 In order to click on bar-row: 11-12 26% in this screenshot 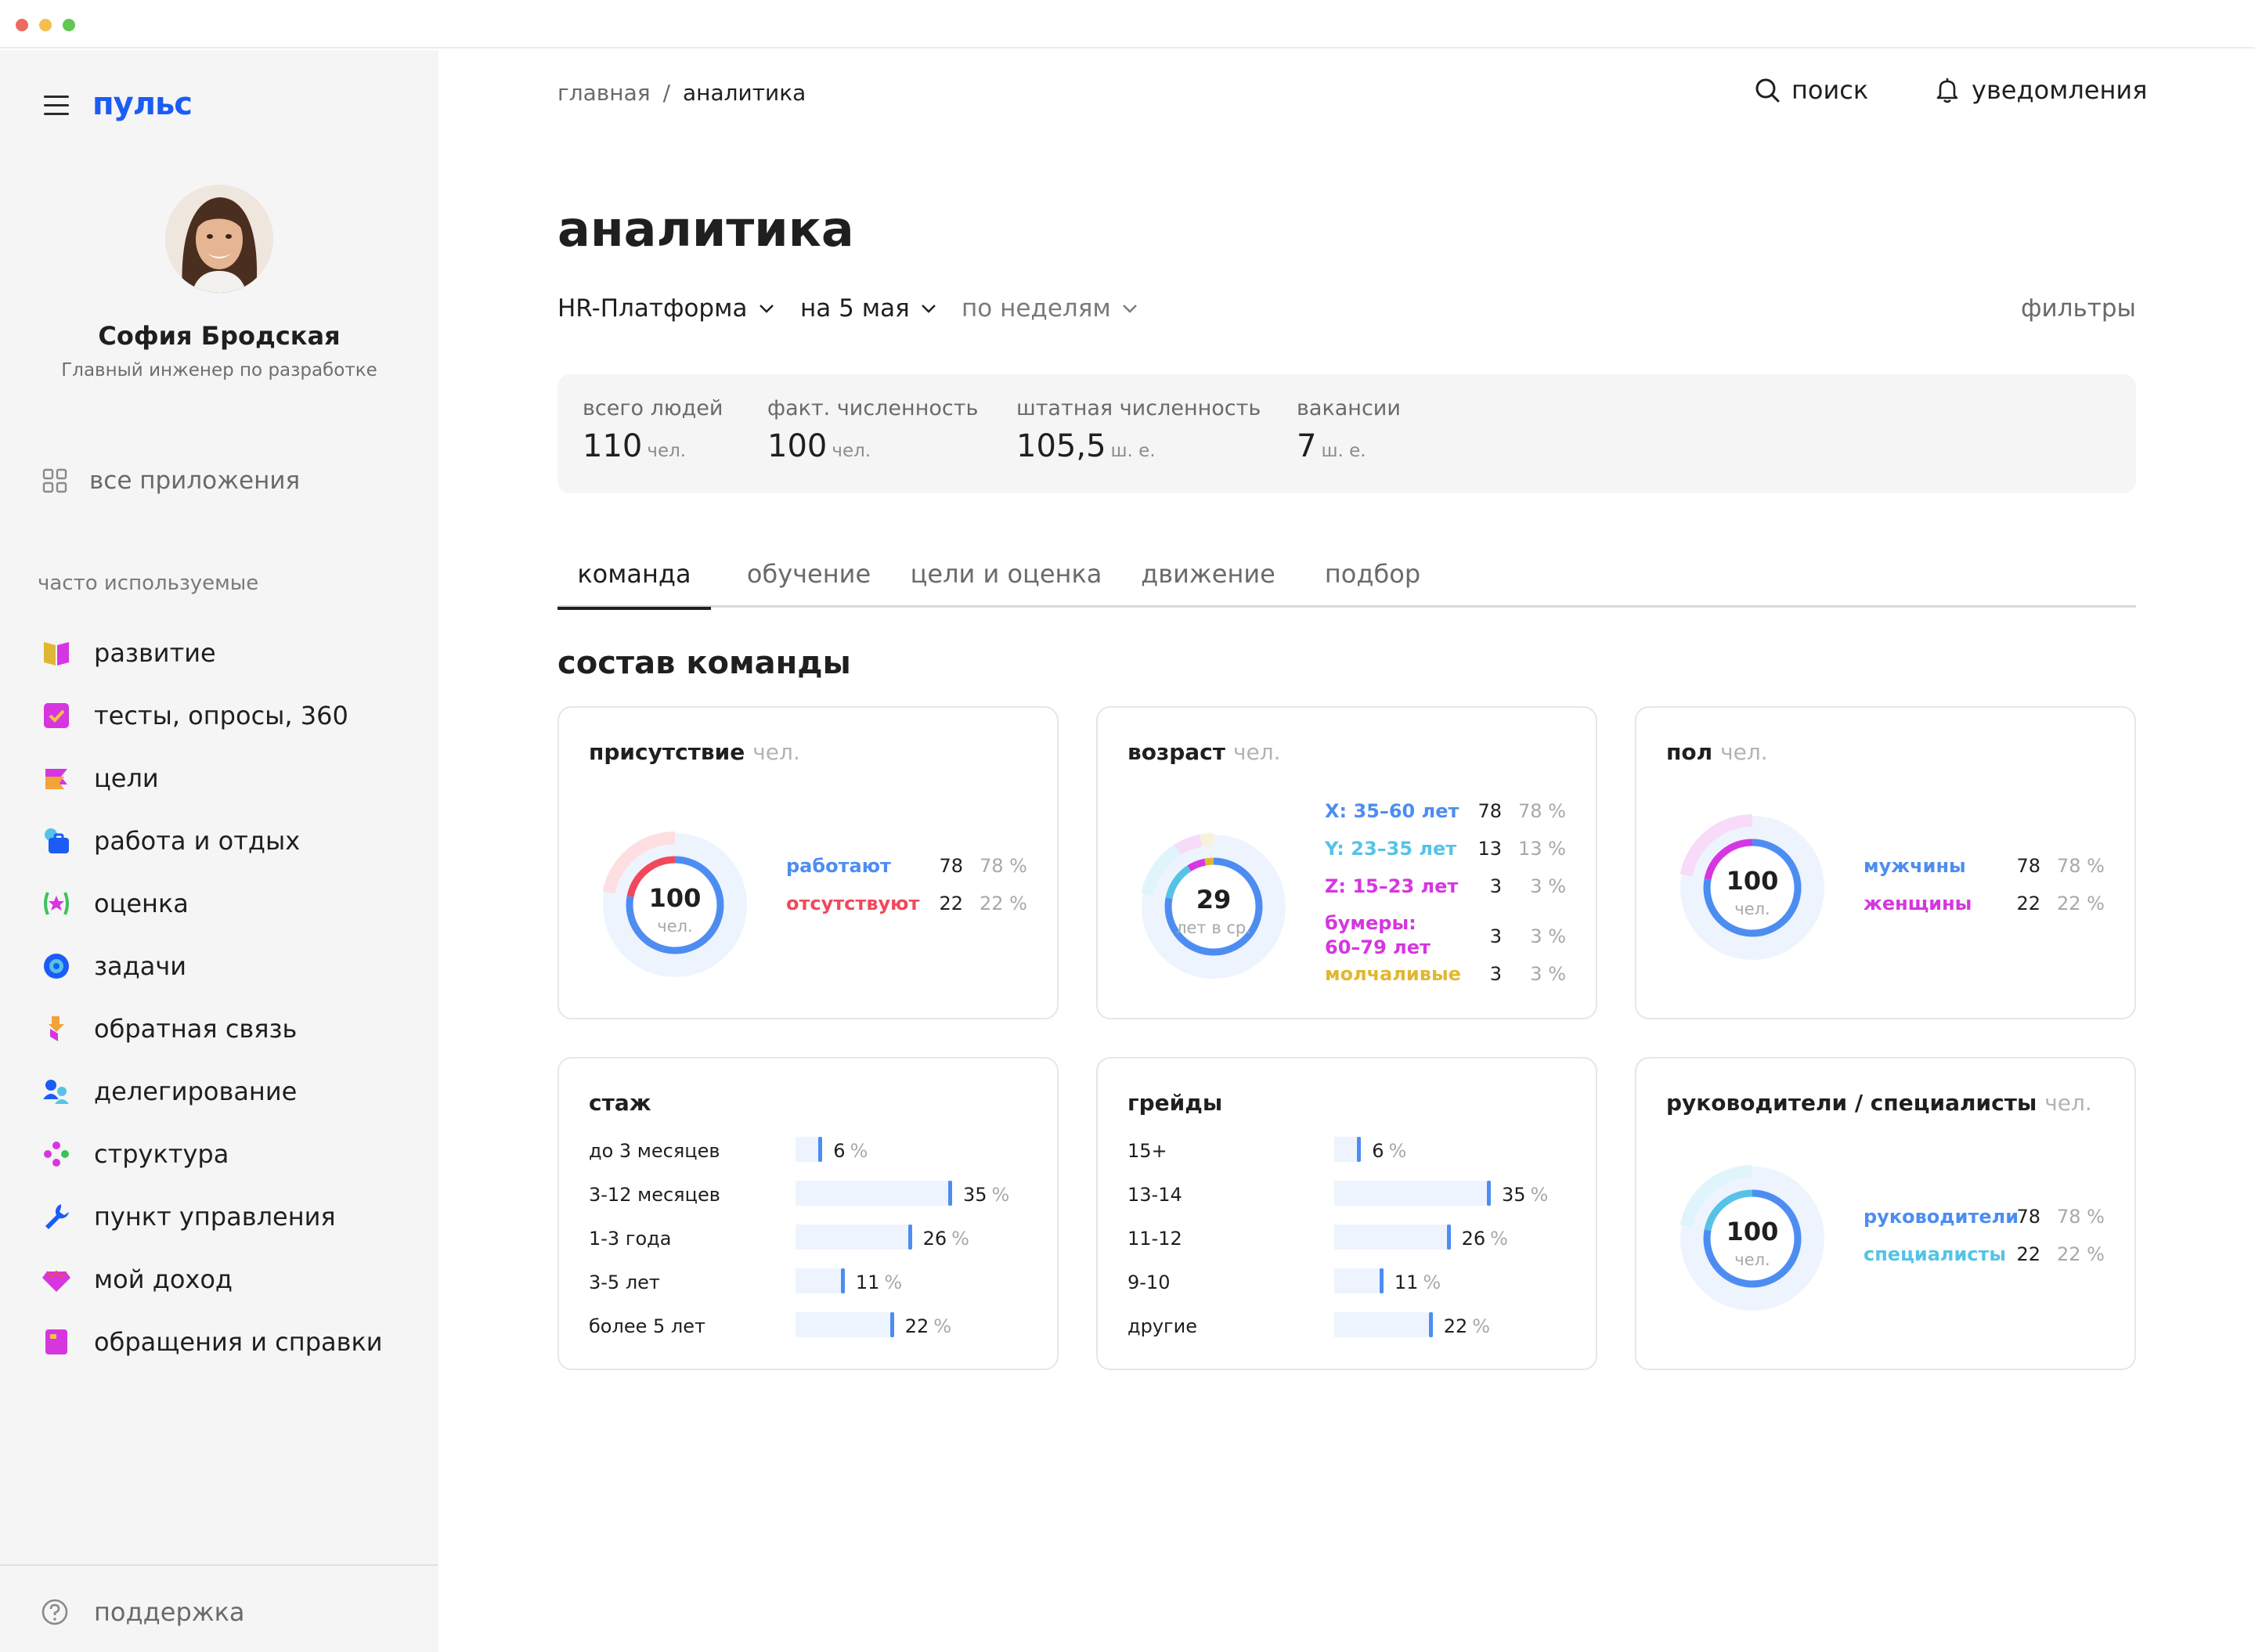, I will do `click(1355, 1238)`.